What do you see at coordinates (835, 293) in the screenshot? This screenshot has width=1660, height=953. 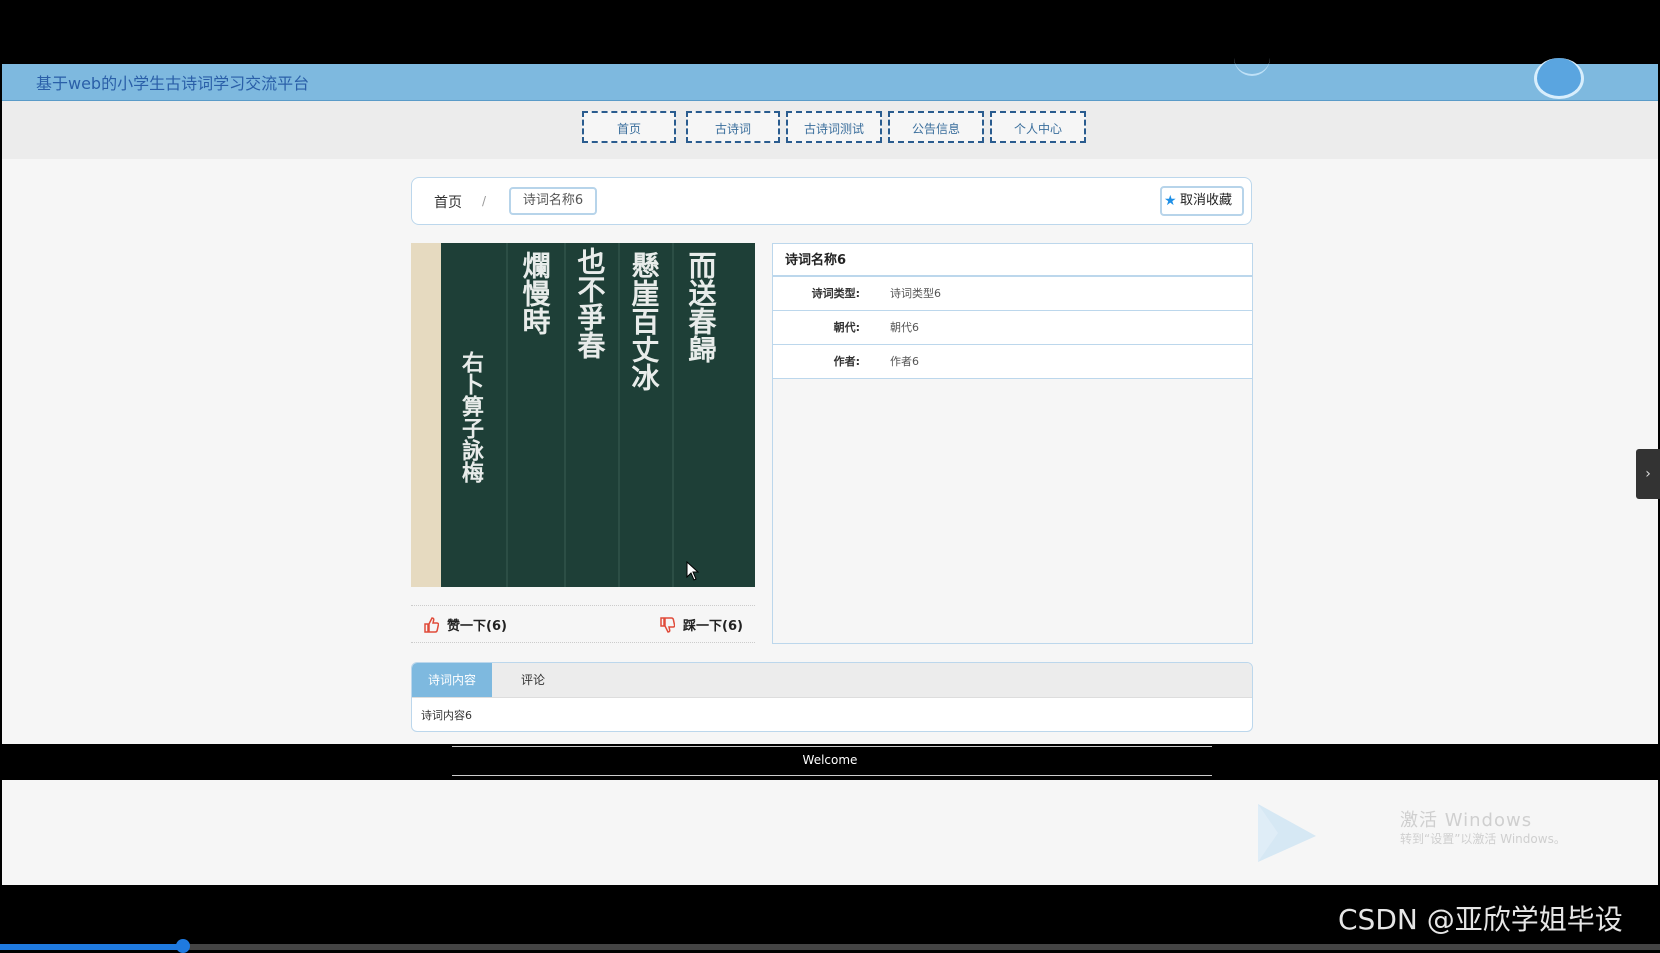 I see `detail-label: 诗词类型:` at bounding box center [835, 293].